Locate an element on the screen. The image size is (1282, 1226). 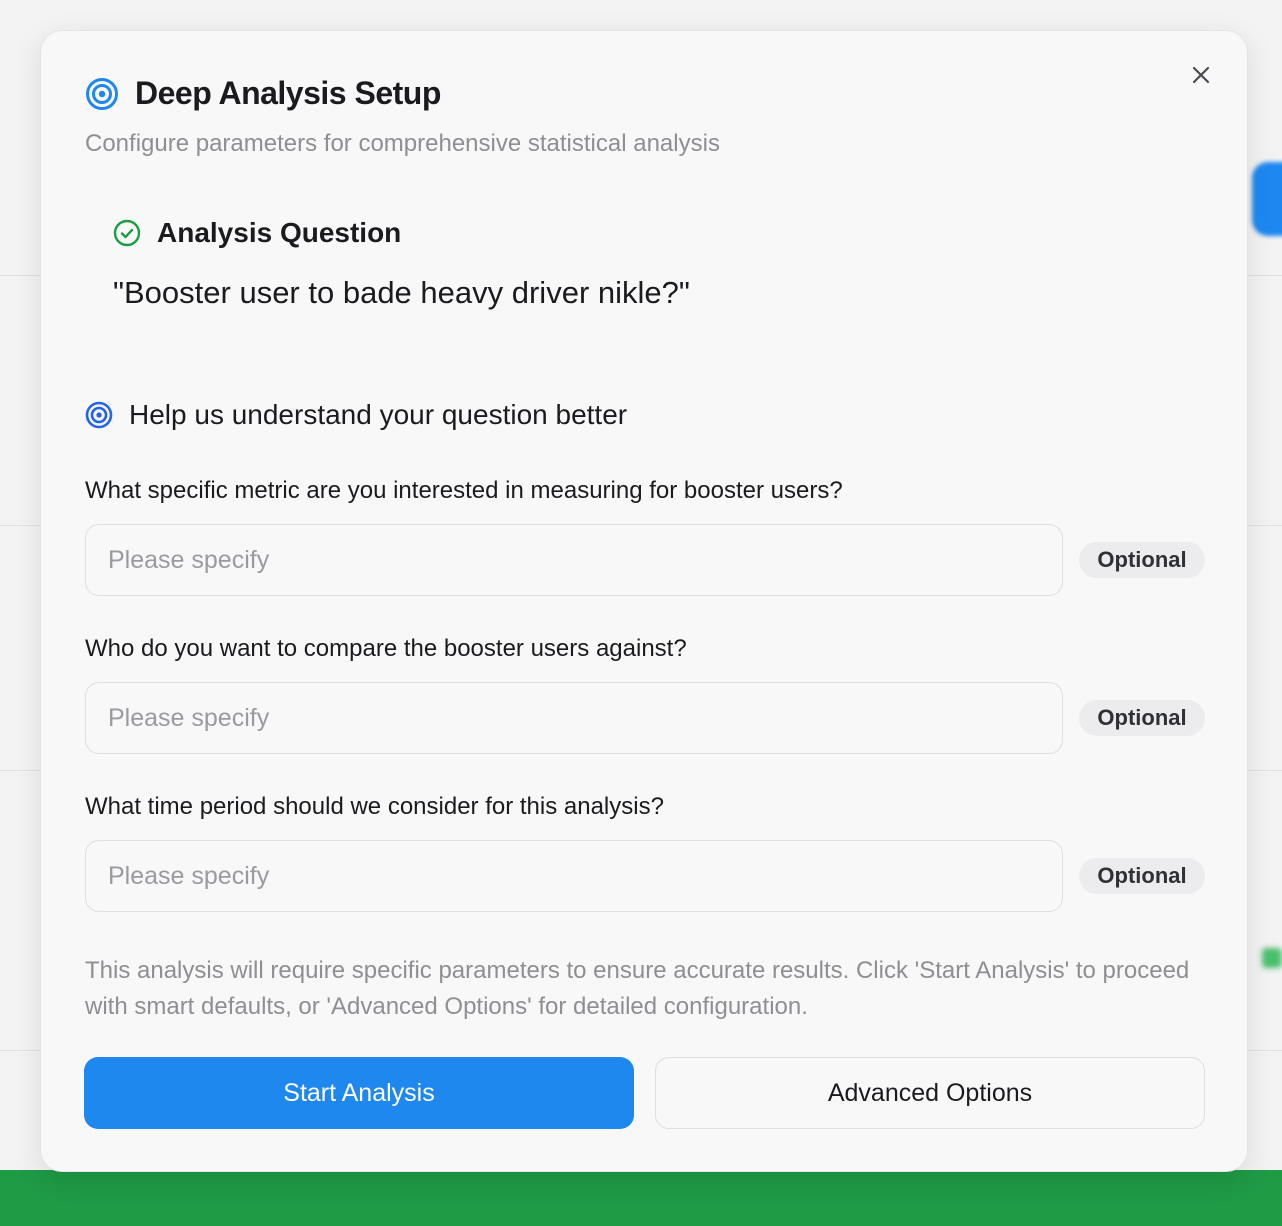
background-status-dot is located at coordinates (1272, 958).